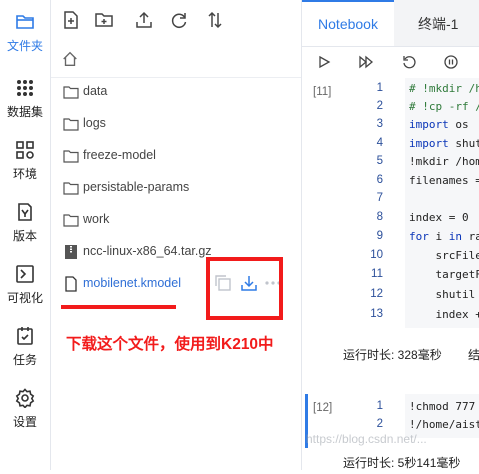  What do you see at coordinates (25, 274) in the screenshot?
I see `visualization-icon` at bounding box center [25, 274].